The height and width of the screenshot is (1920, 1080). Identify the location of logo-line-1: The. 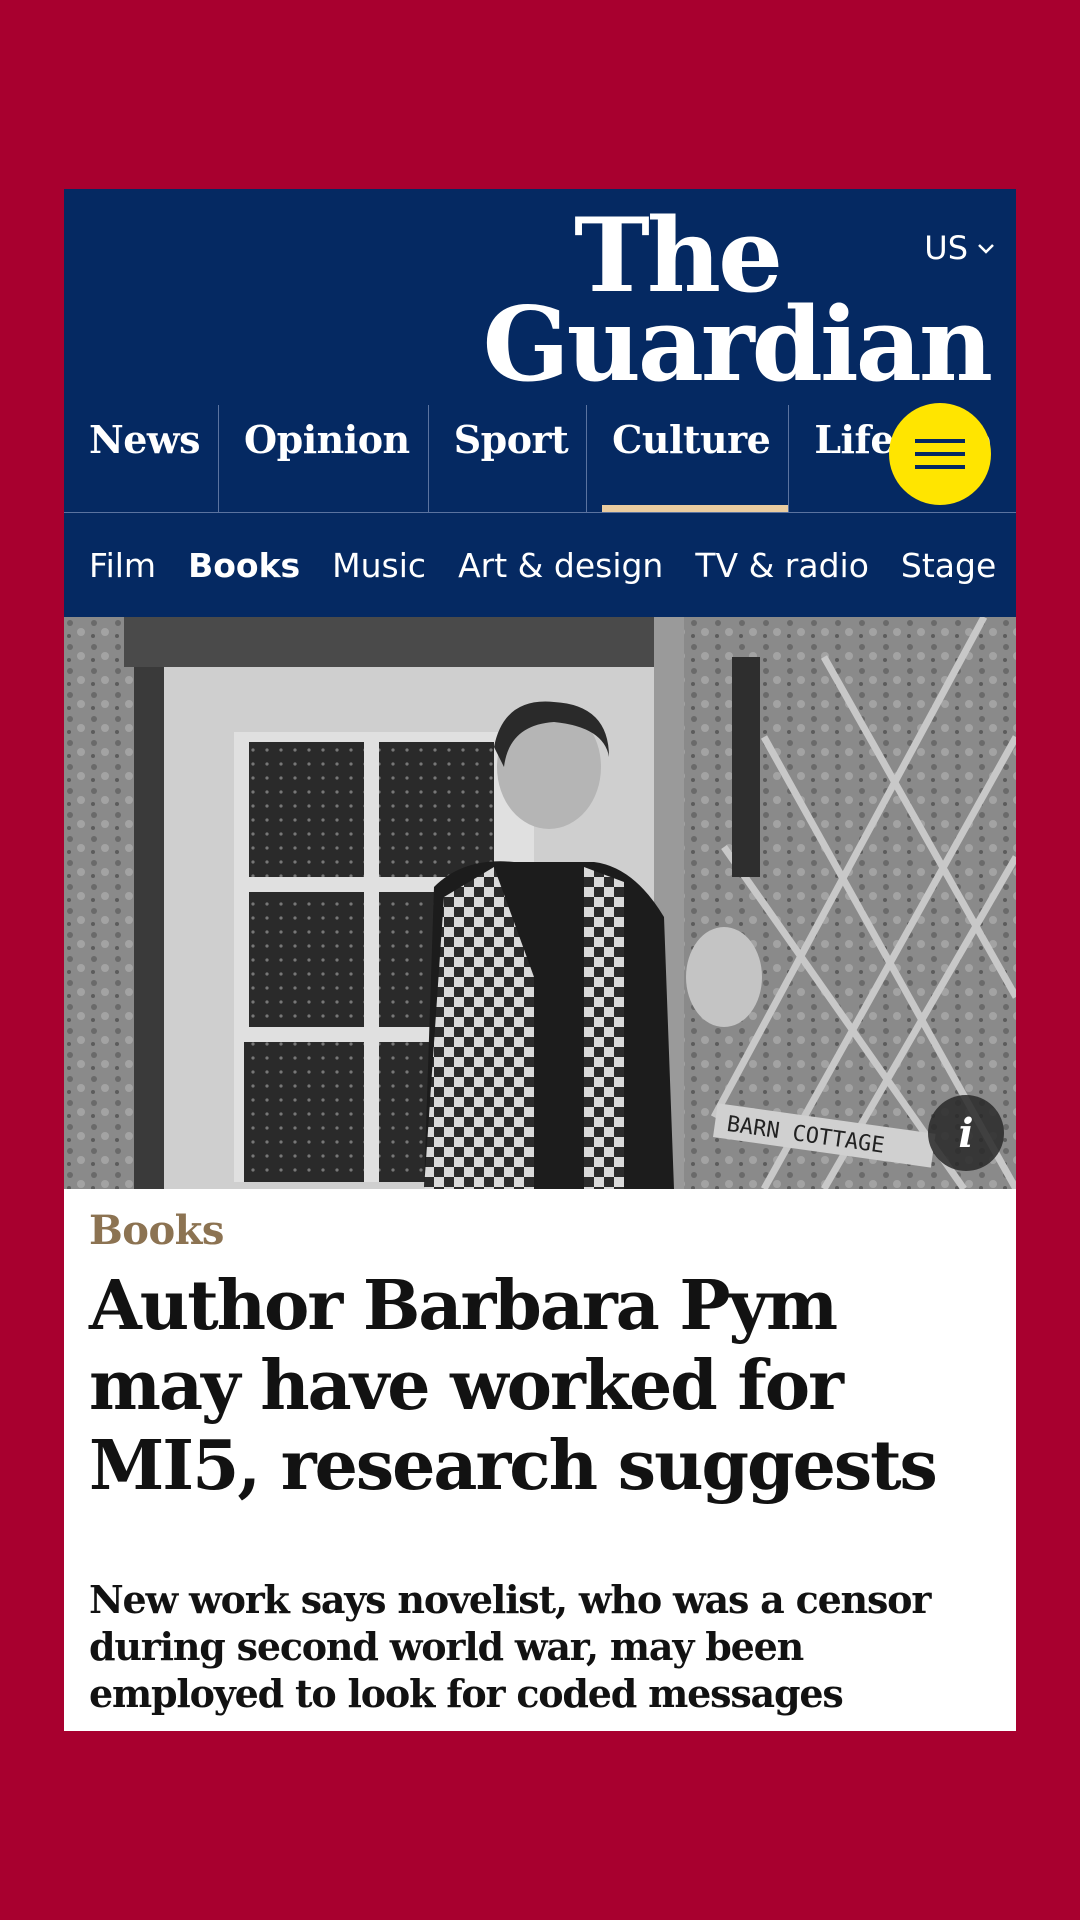
(678, 256).